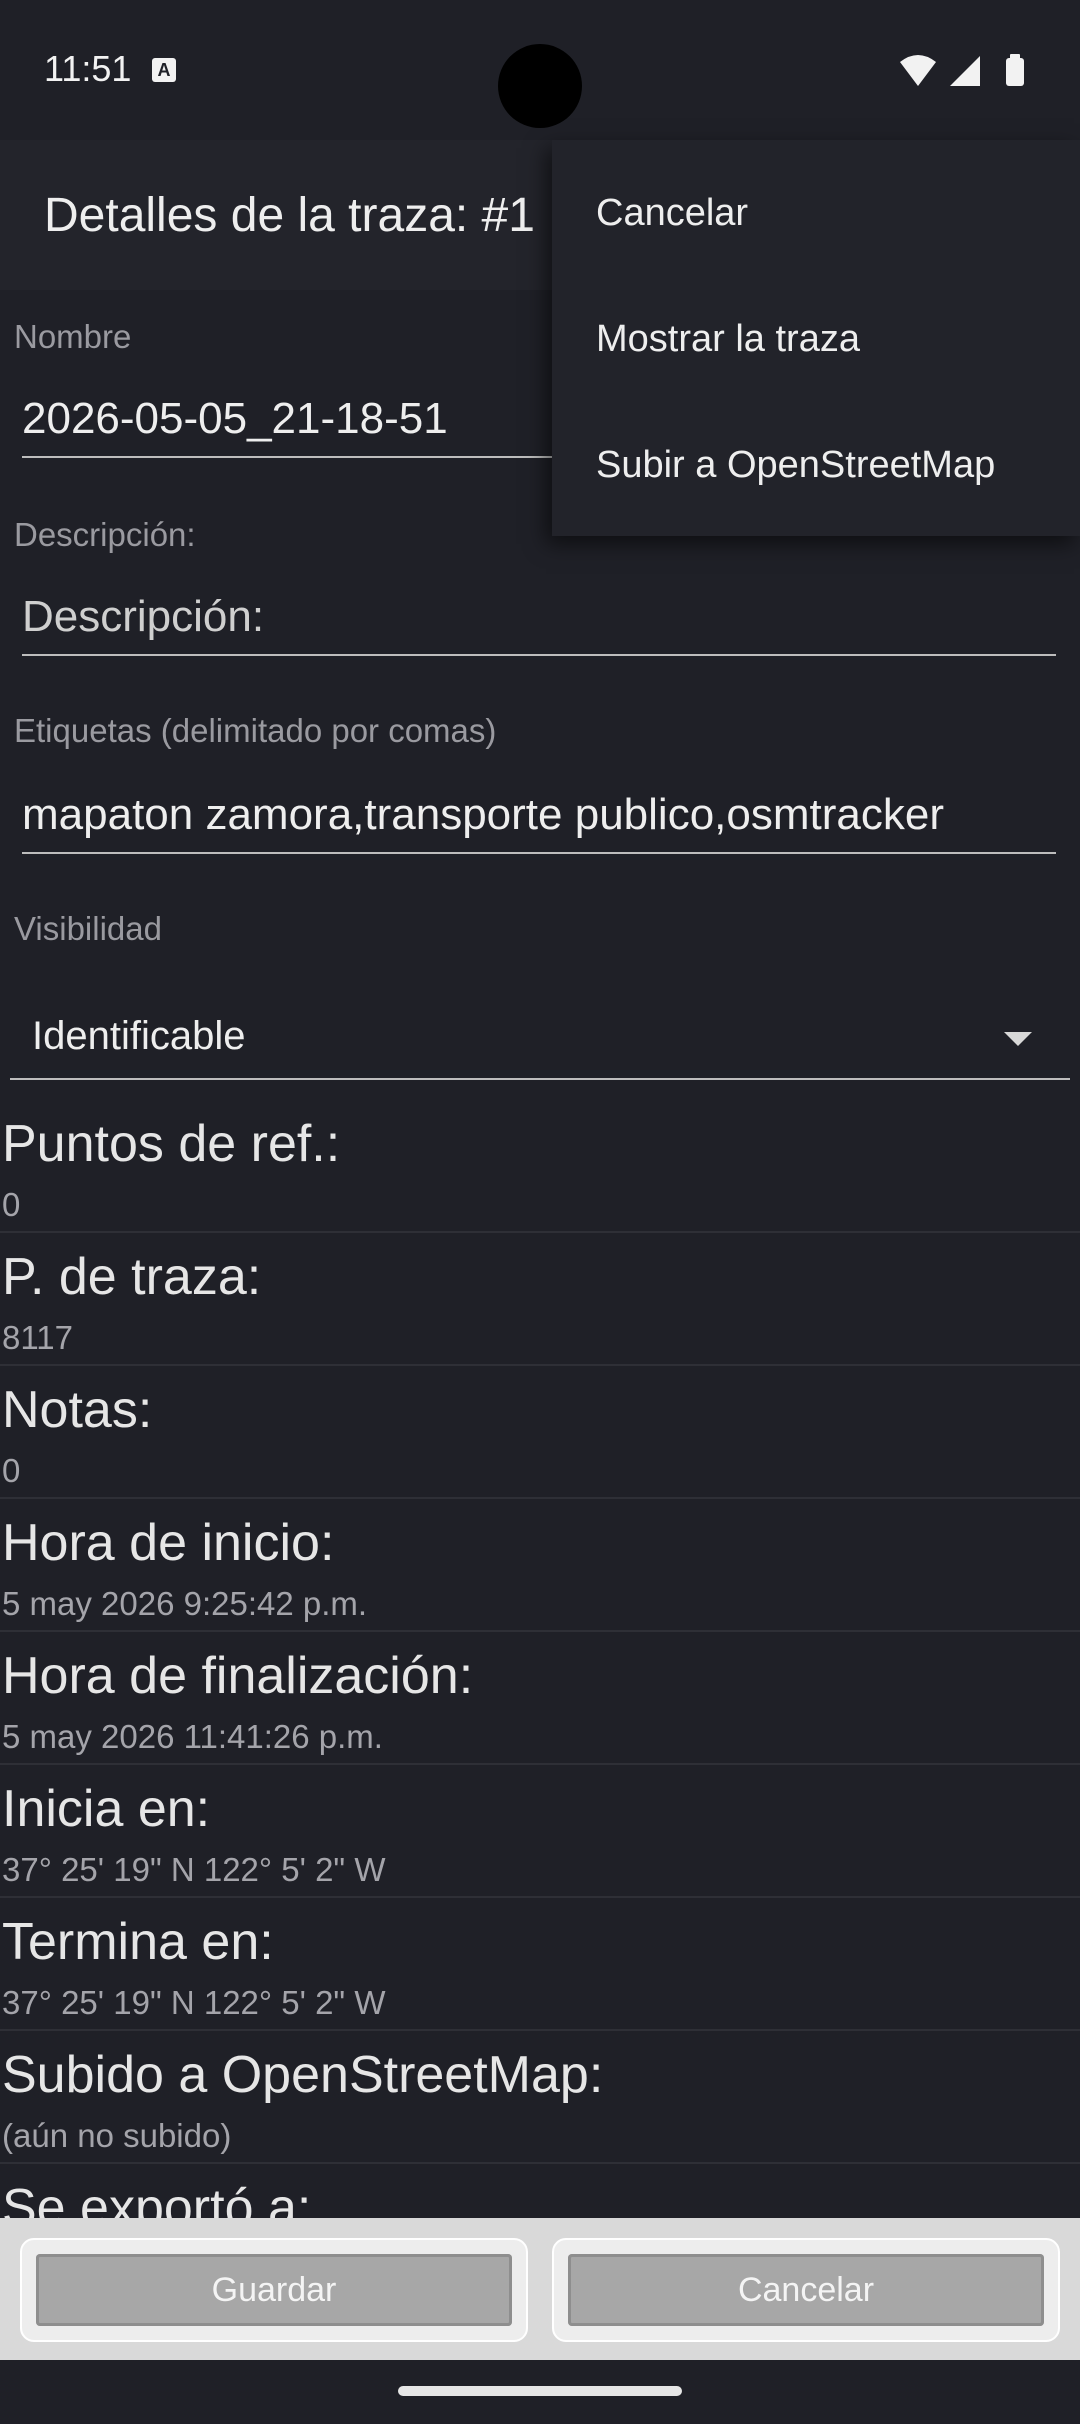  Describe the element at coordinates (171, 1144) in the screenshot. I see `info-title: Puntos de ref.:` at that location.